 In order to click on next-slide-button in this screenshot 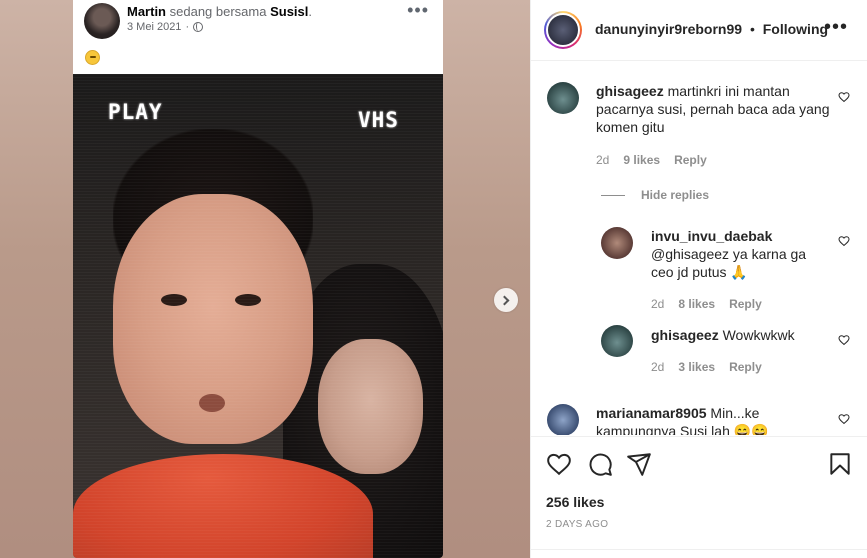, I will do `click(506, 300)`.